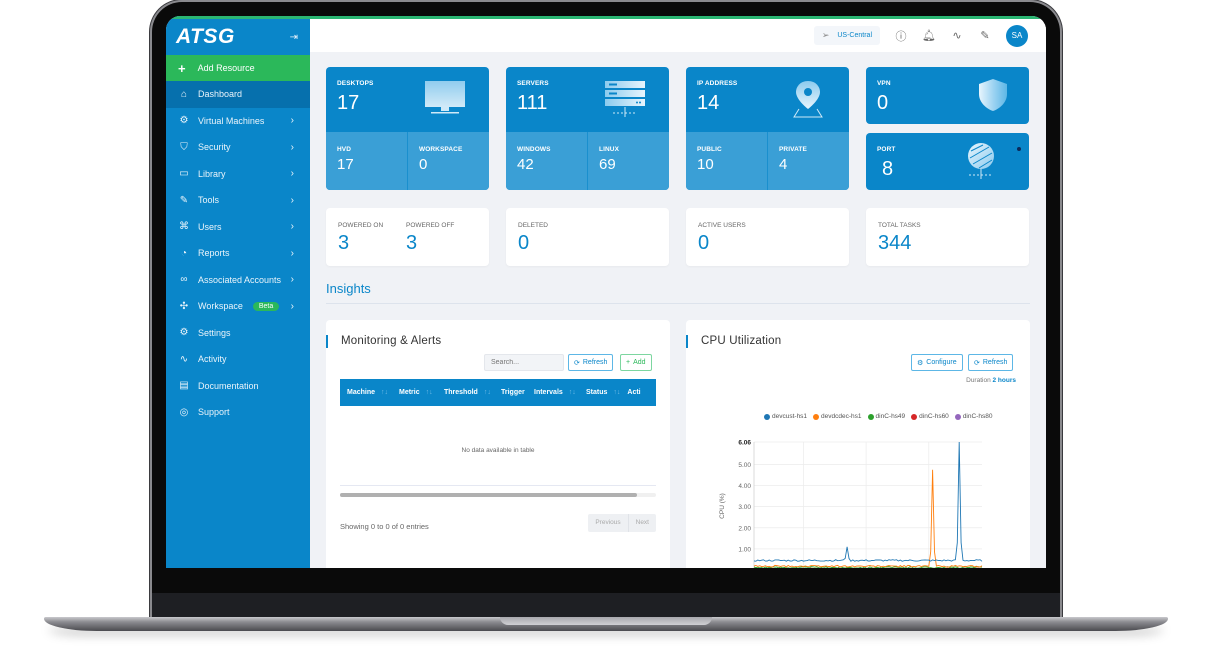  Describe the element at coordinates (744, 465) in the screenshot. I see `y-tick-label: 5.00` at that location.